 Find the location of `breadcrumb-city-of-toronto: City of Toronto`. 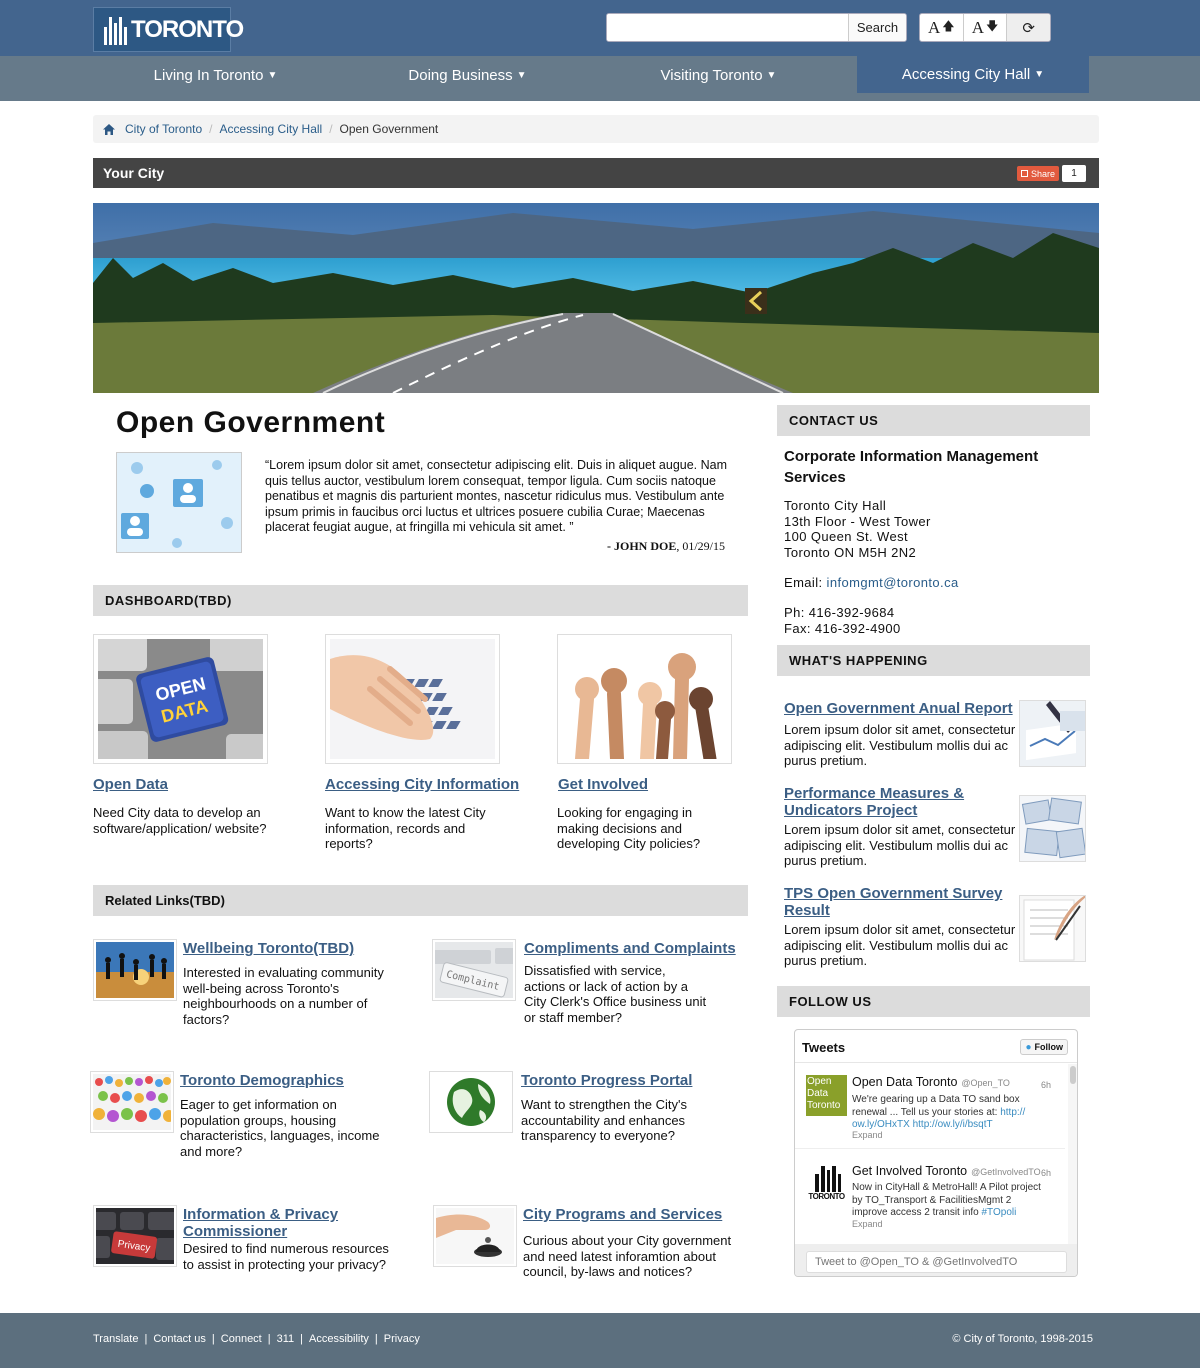

breadcrumb-city-of-toronto: City of Toronto is located at coordinates (163, 129).